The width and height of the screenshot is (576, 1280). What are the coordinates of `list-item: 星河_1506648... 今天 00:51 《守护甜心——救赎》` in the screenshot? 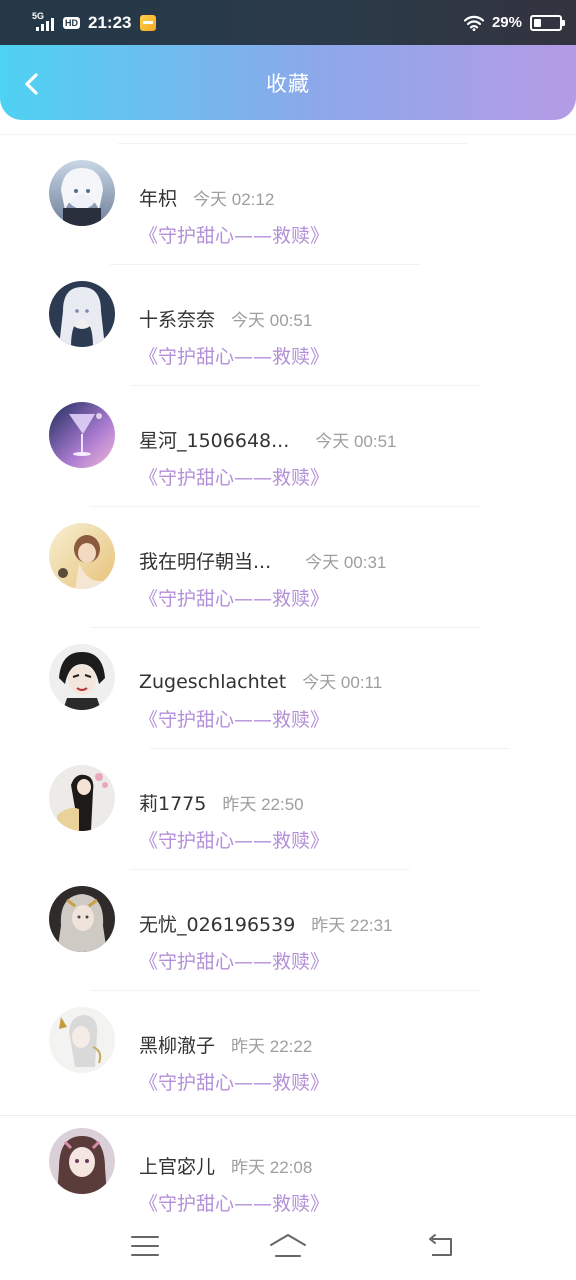 It's located at (288, 434).